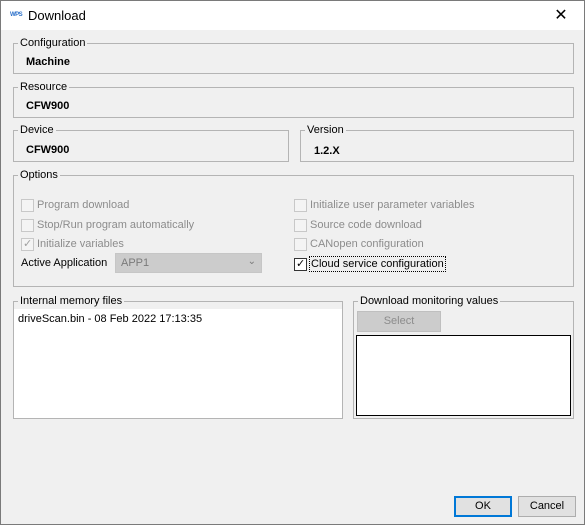 The height and width of the screenshot is (525, 585). Describe the element at coordinates (151, 143) in the screenshot. I see `device-group: Device CFW900` at that location.